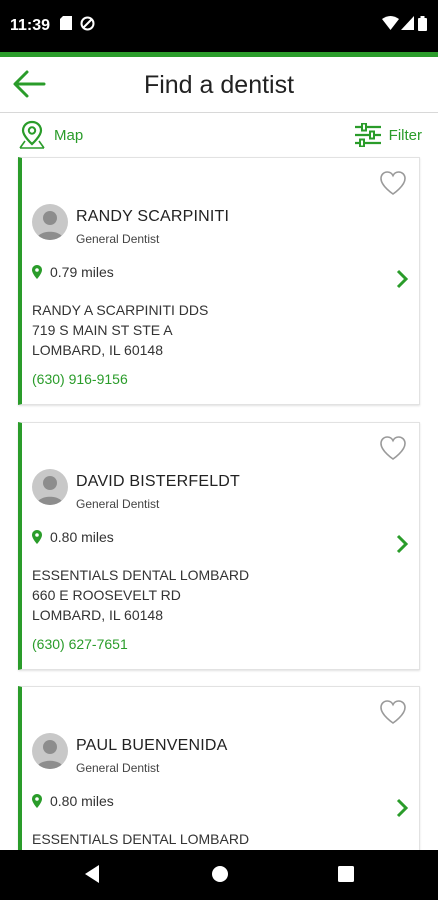 The image size is (438, 900). I want to click on circle-home-icon, so click(220, 874).